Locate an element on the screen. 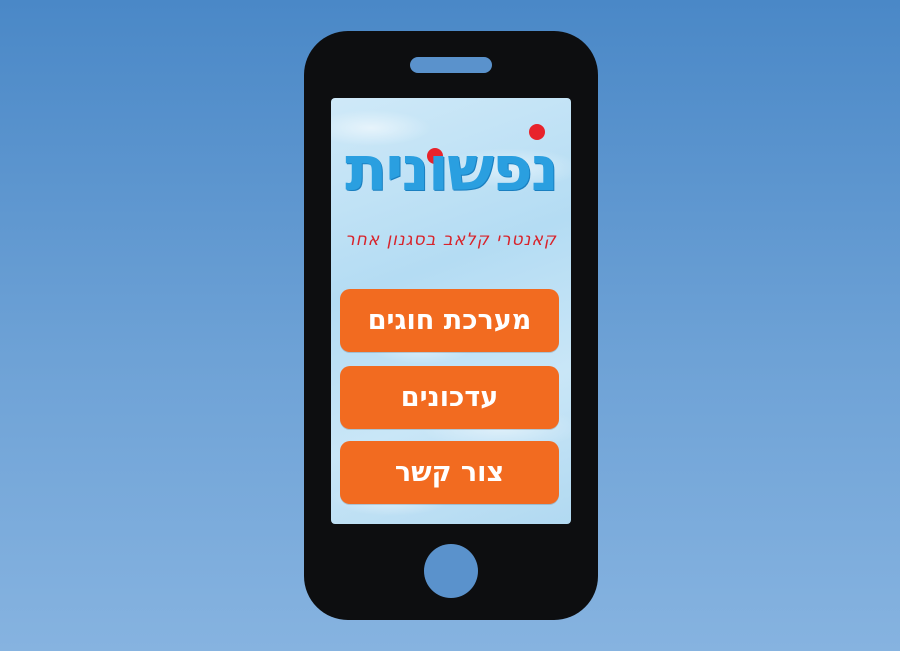  contact-button: צור קשר is located at coordinates (449, 472).